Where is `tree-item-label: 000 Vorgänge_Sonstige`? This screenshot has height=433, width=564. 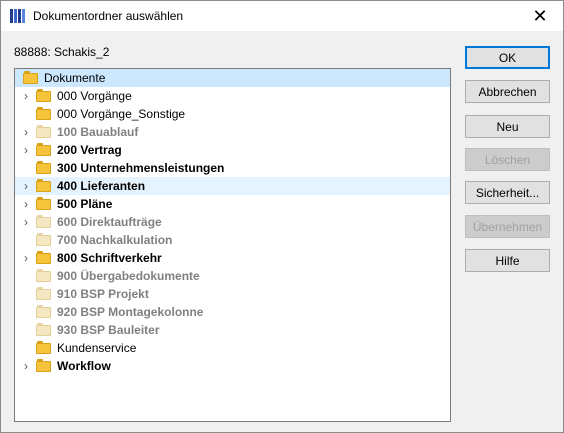
tree-item-label: 000 Vorgänge_Sonstige is located at coordinates (121, 114).